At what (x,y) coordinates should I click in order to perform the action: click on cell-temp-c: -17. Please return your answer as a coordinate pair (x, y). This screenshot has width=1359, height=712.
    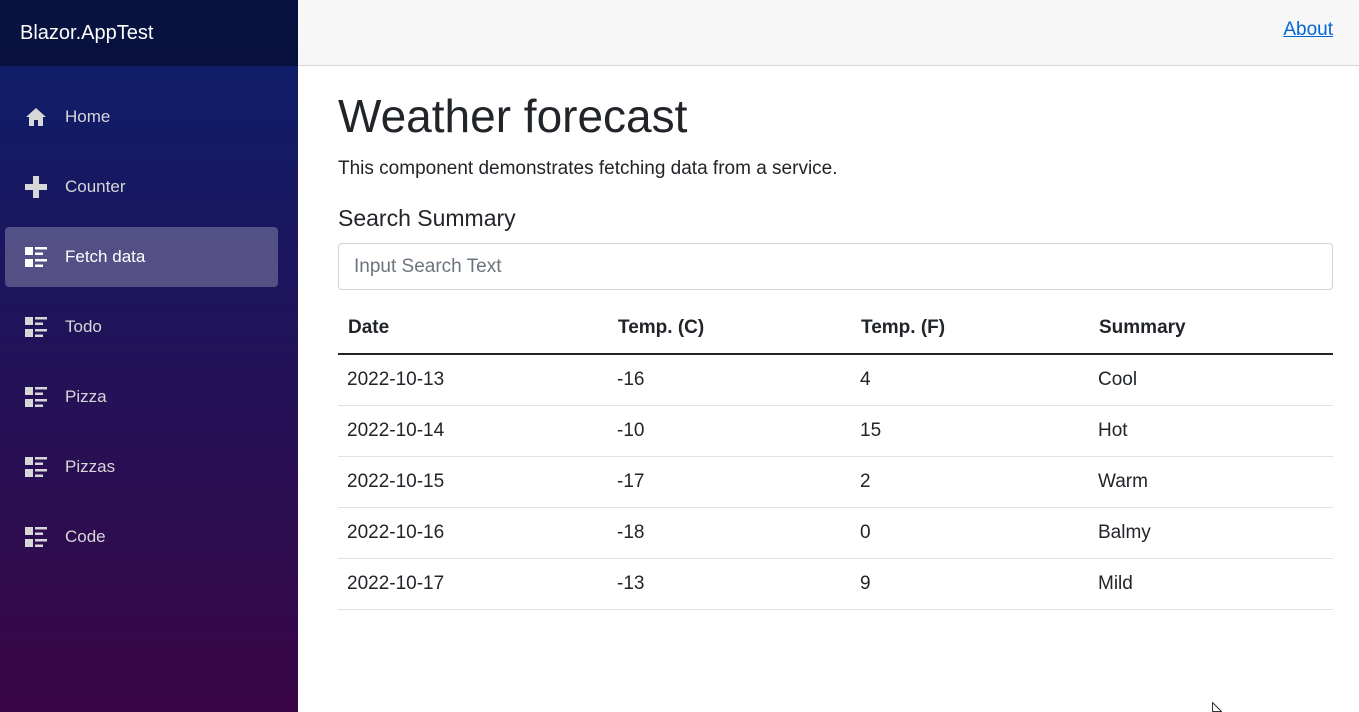
    Looking at the image, I should click on (729, 482).